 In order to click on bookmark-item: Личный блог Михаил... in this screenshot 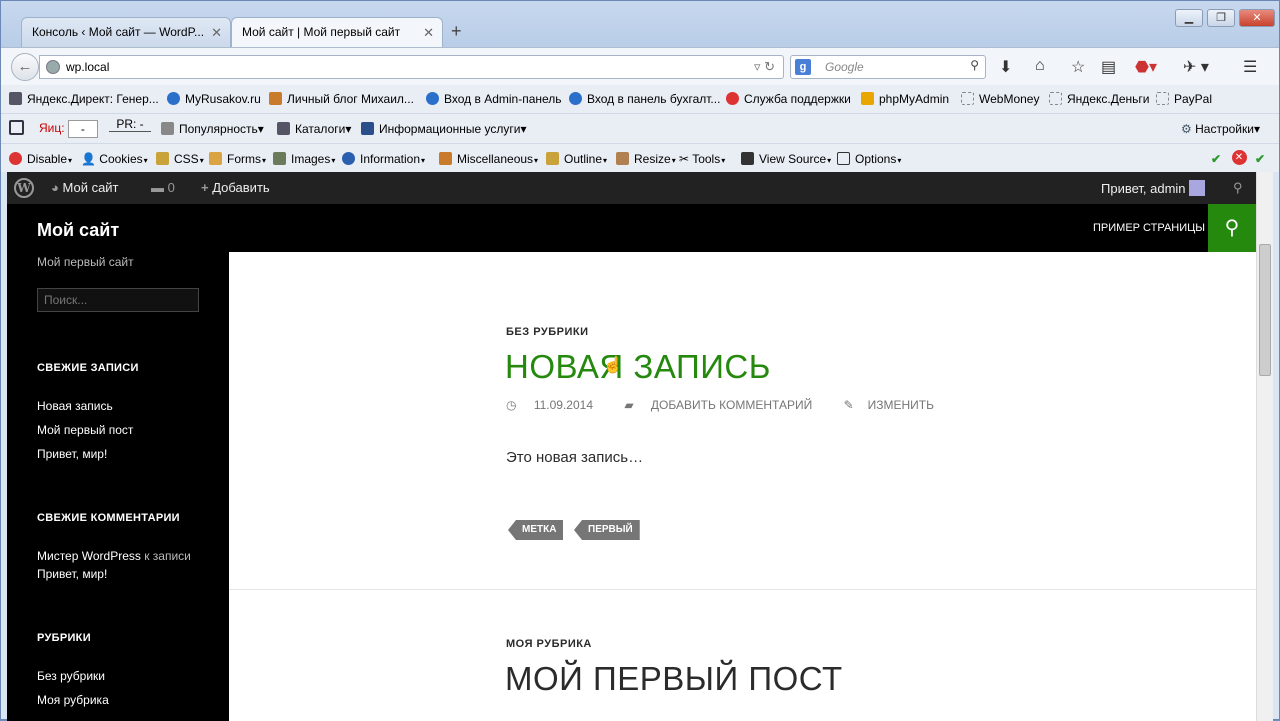, I will do `click(341, 99)`.